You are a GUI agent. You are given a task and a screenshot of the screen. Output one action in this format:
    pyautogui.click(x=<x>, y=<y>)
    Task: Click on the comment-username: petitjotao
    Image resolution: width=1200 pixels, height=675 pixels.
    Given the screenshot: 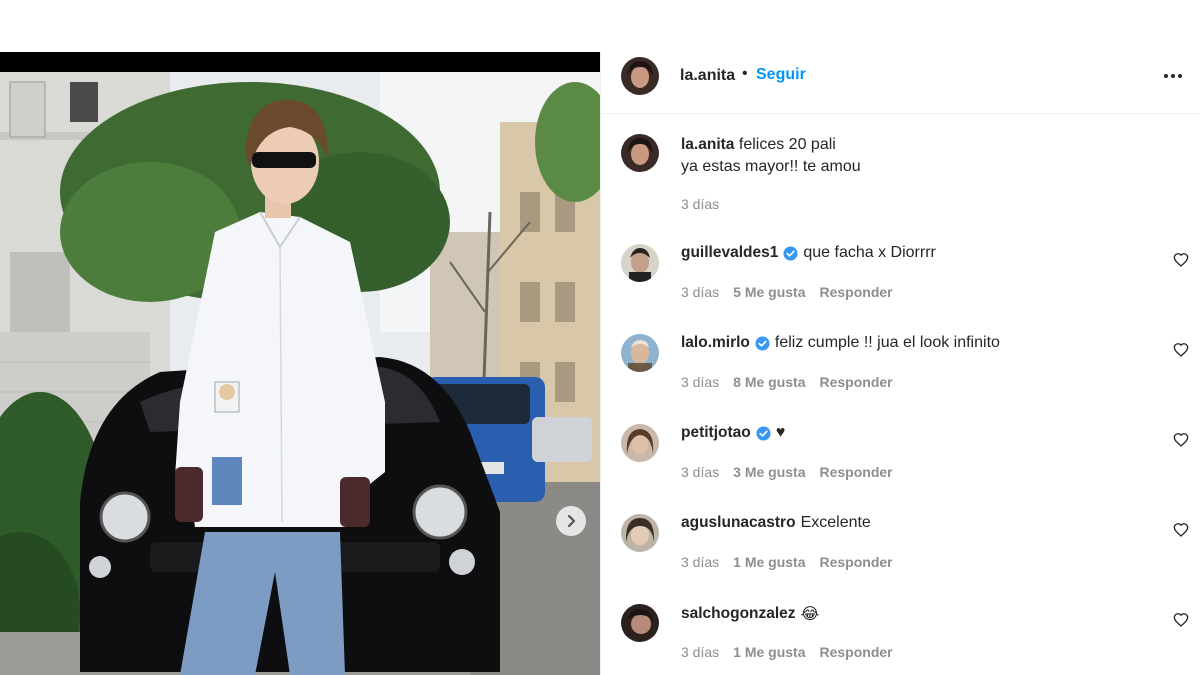 What is the action you would take?
    pyautogui.click(x=716, y=433)
    